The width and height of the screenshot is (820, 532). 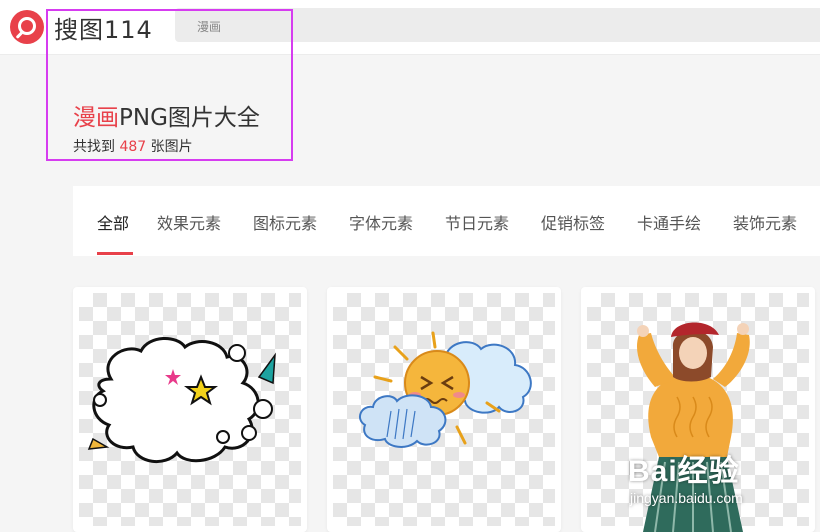 I want to click on tab-icon-elements: 图标元素, so click(x=285, y=222).